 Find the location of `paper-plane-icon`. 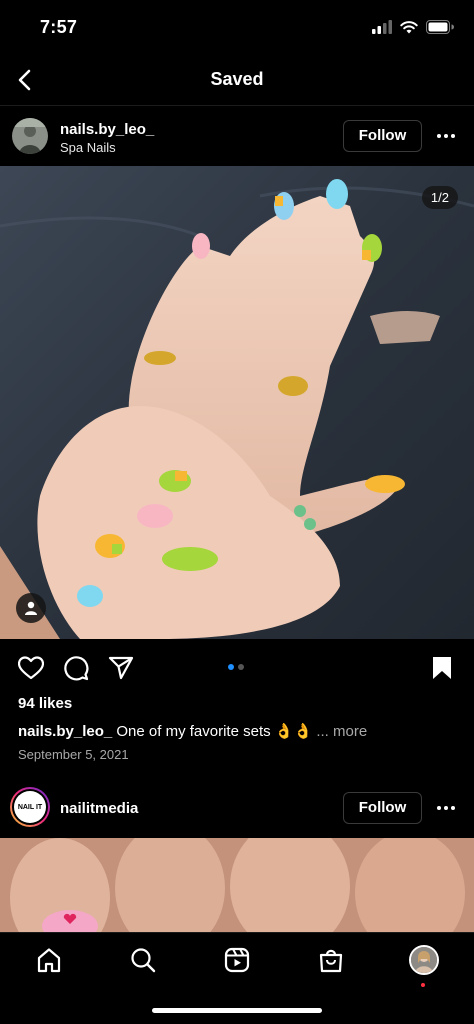

paper-plane-icon is located at coordinates (121, 668).